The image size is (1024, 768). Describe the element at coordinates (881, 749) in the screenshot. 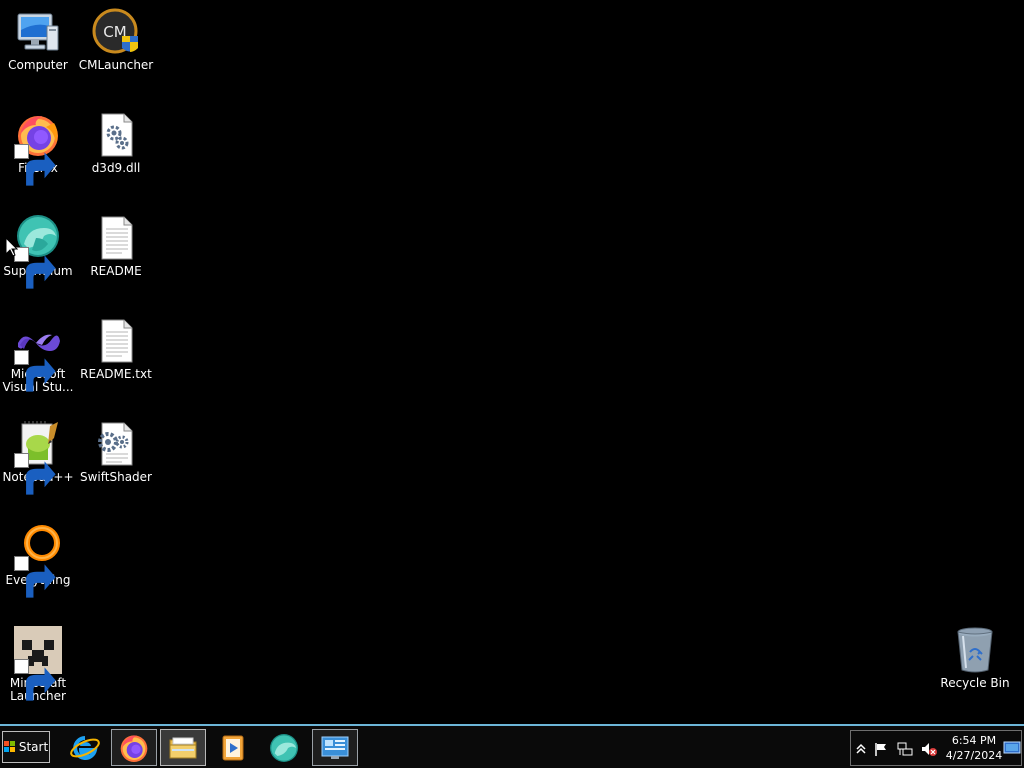

I see `action-center-flag-icon` at that location.